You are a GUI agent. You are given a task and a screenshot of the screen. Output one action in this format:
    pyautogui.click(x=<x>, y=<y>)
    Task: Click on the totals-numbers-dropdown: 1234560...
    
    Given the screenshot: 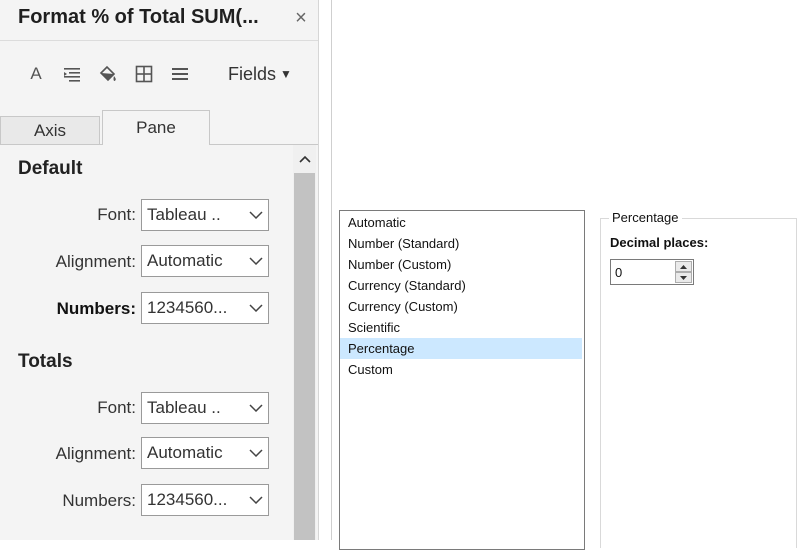 What is the action you would take?
    pyautogui.click(x=205, y=500)
    